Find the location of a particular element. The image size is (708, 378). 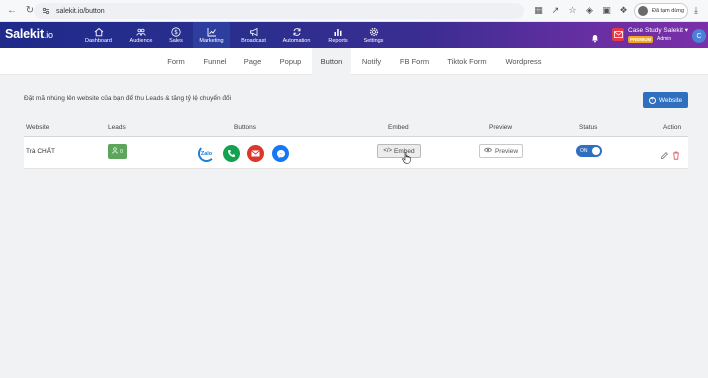

avatar: C is located at coordinates (699, 36).